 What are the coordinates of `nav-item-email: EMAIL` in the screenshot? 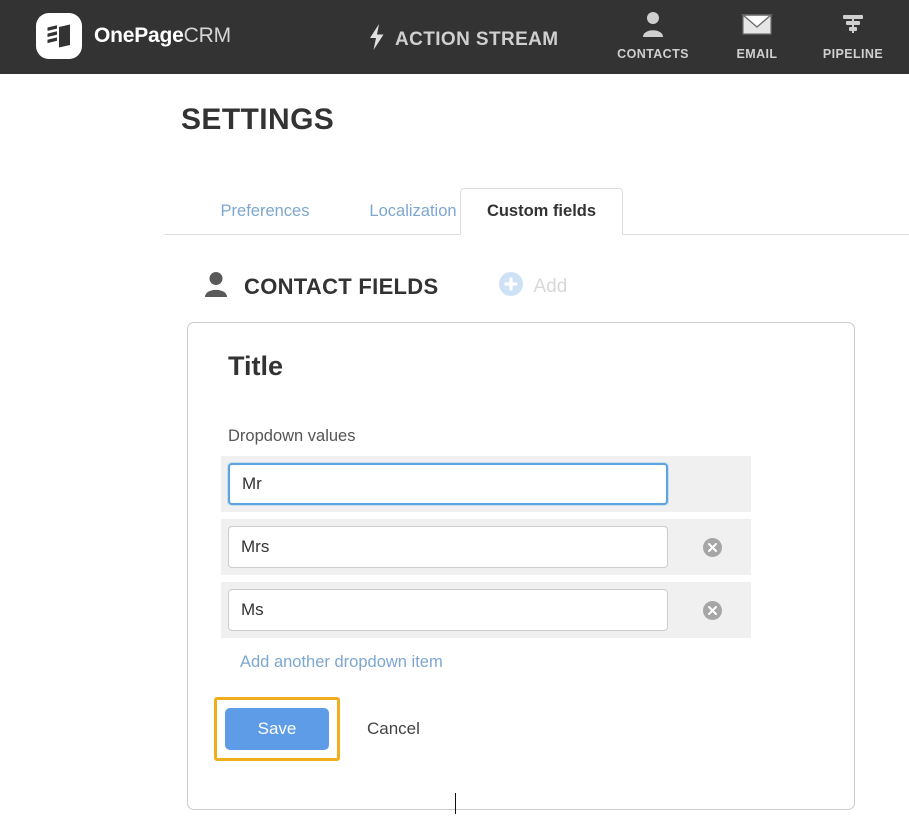 It's located at (757, 35).